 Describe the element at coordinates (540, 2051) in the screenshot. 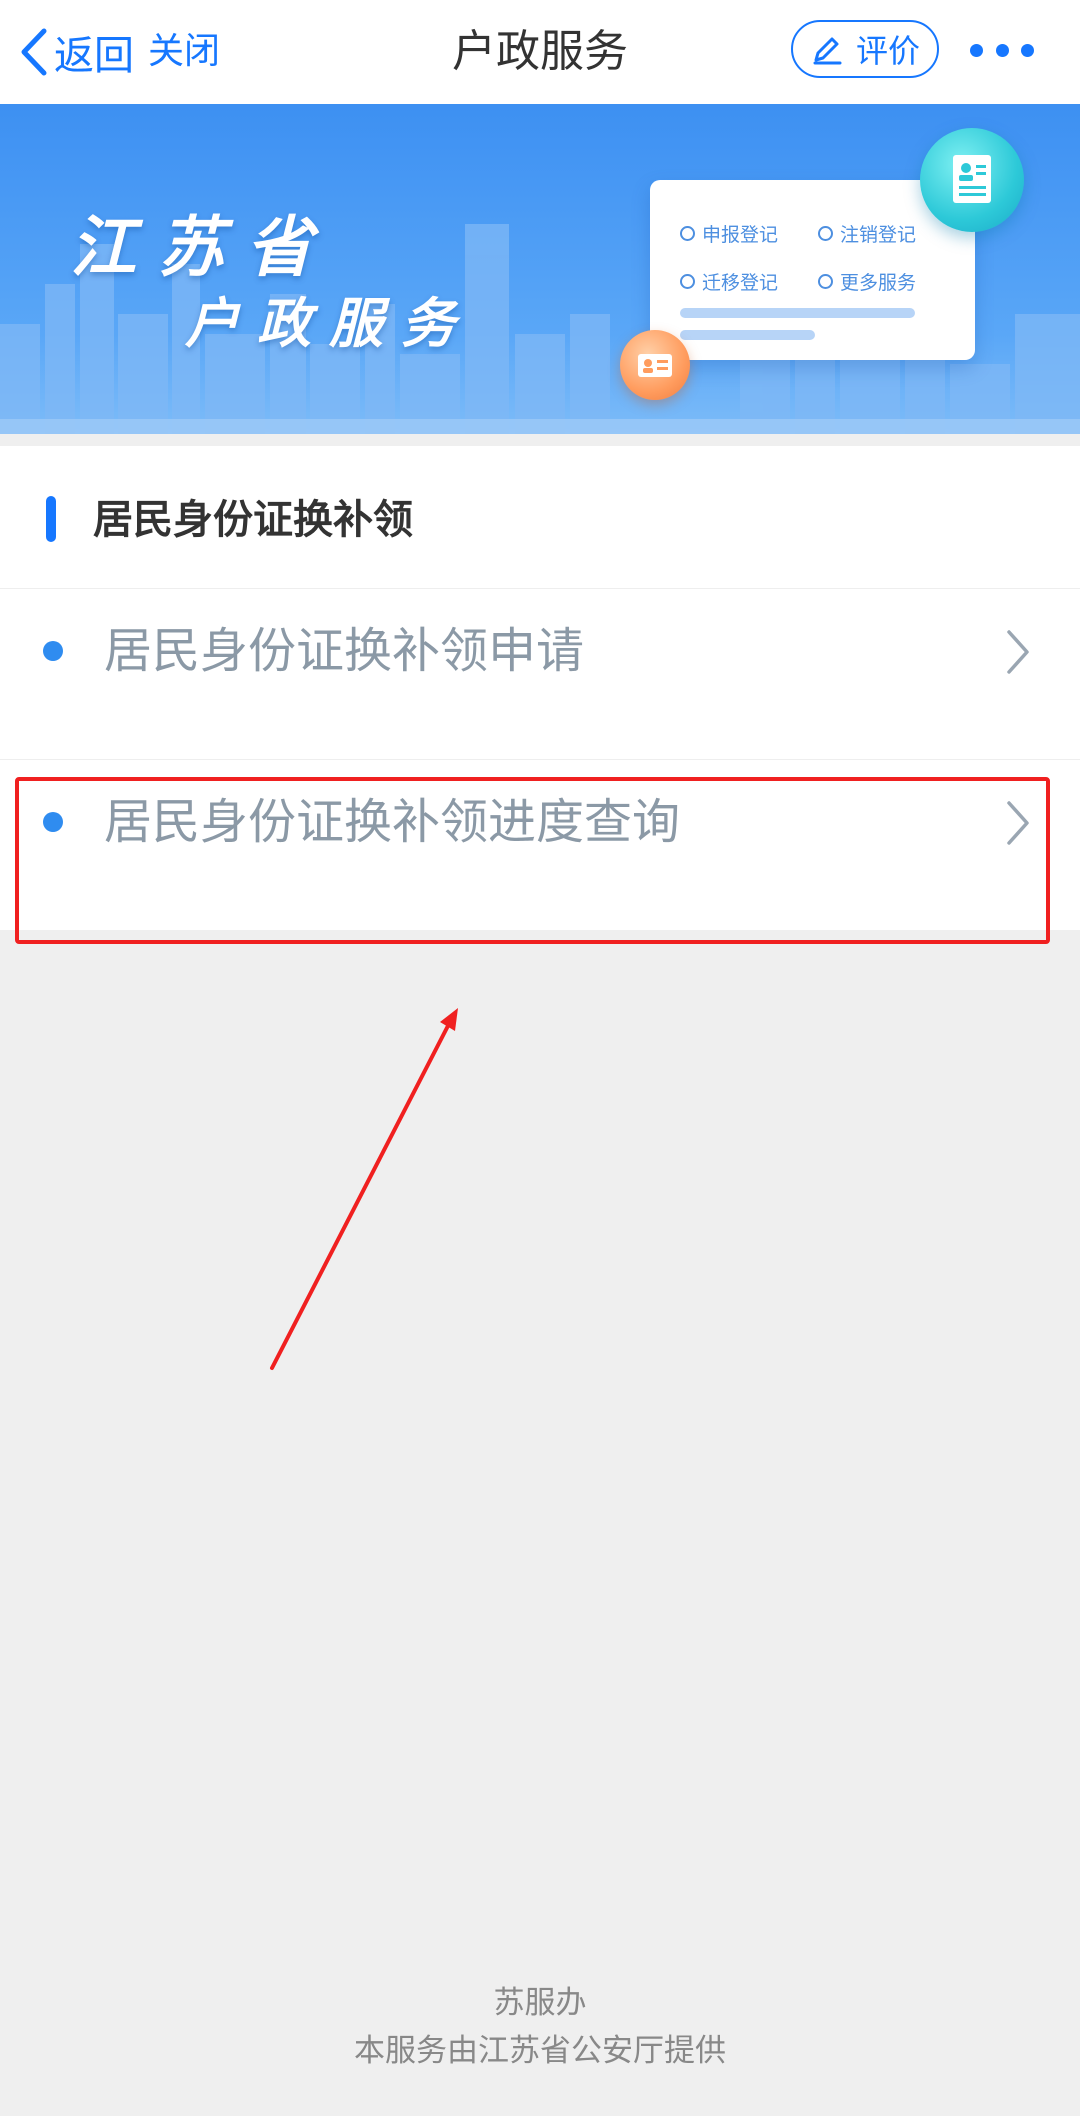

I see `footer-provider-text: 本服务由江苏省公安厅提供` at that location.